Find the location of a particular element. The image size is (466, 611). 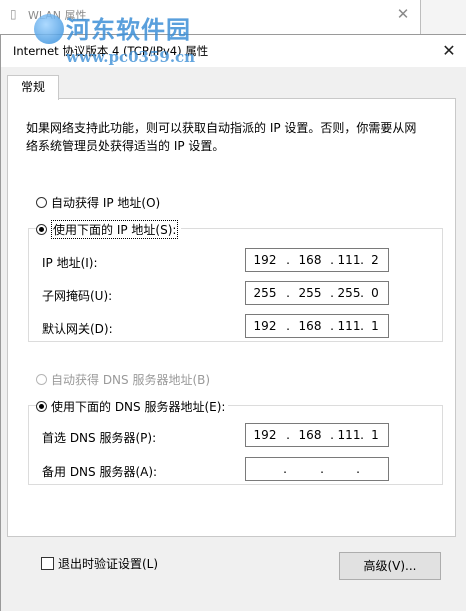

pdns-octet-1: 192 is located at coordinates (265, 435).